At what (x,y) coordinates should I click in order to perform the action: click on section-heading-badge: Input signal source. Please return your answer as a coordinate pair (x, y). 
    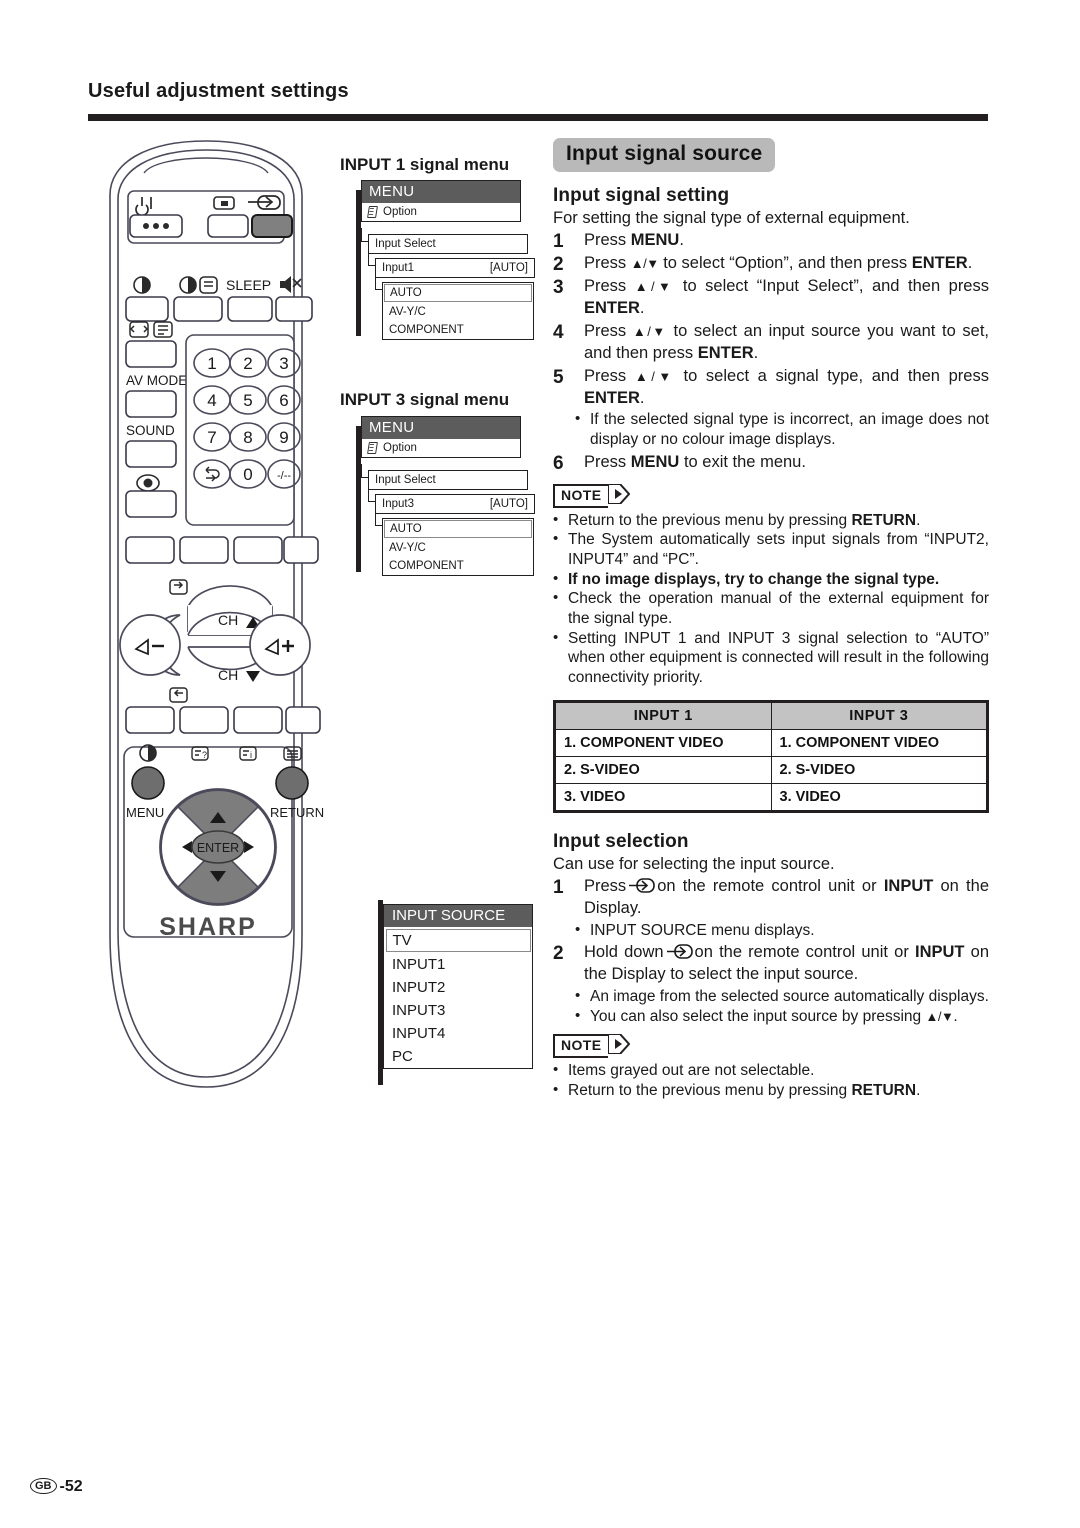
    Looking at the image, I should click on (664, 155).